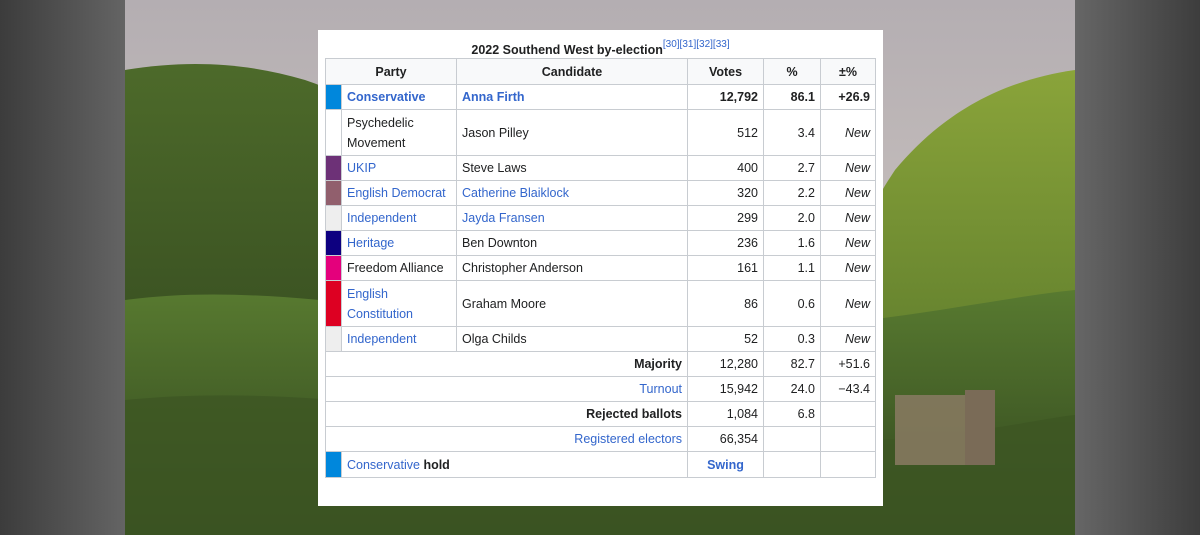  What do you see at coordinates (848, 71) in the screenshot?
I see `header-change: ±%` at bounding box center [848, 71].